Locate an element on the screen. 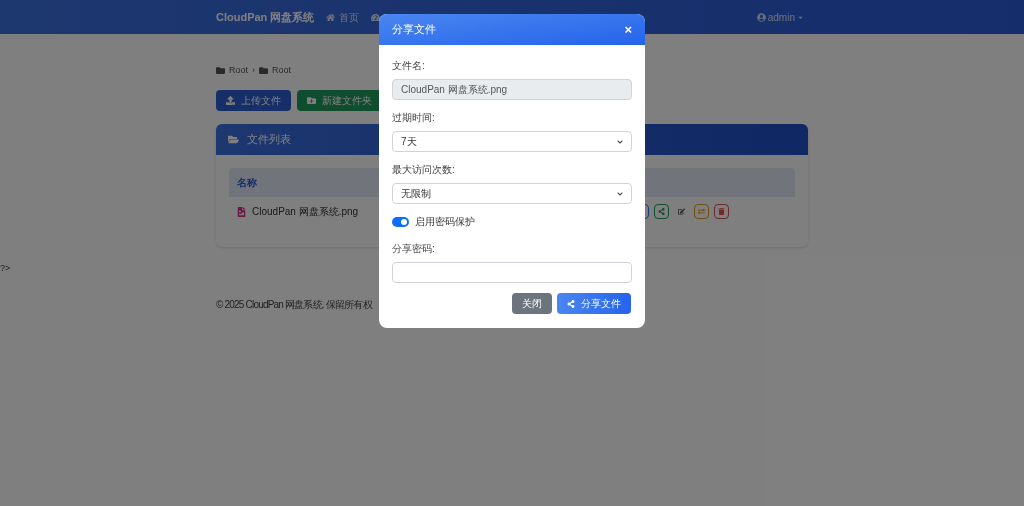 The image size is (1024, 506). select-field: 无限制 is located at coordinates (512, 193).